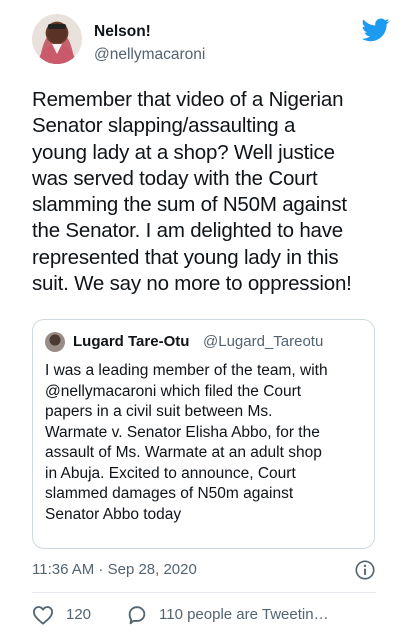 Image resolution: width=408 pixels, height=640 pixels. What do you see at coordinates (57, 43) in the screenshot?
I see `avatar-photo-icon` at bounding box center [57, 43].